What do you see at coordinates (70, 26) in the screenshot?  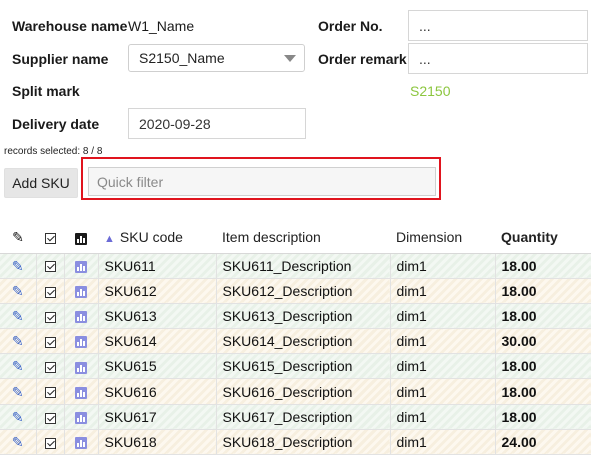 I see `warehouse-label: Warehouse name` at bounding box center [70, 26].